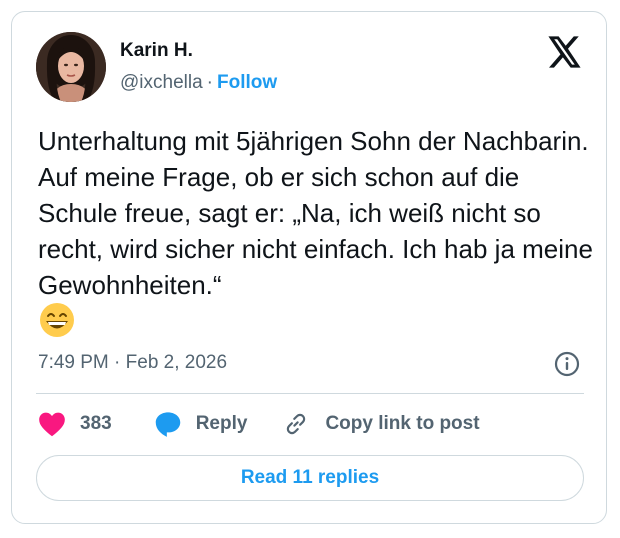  I want to click on avatar, so click(71, 67).